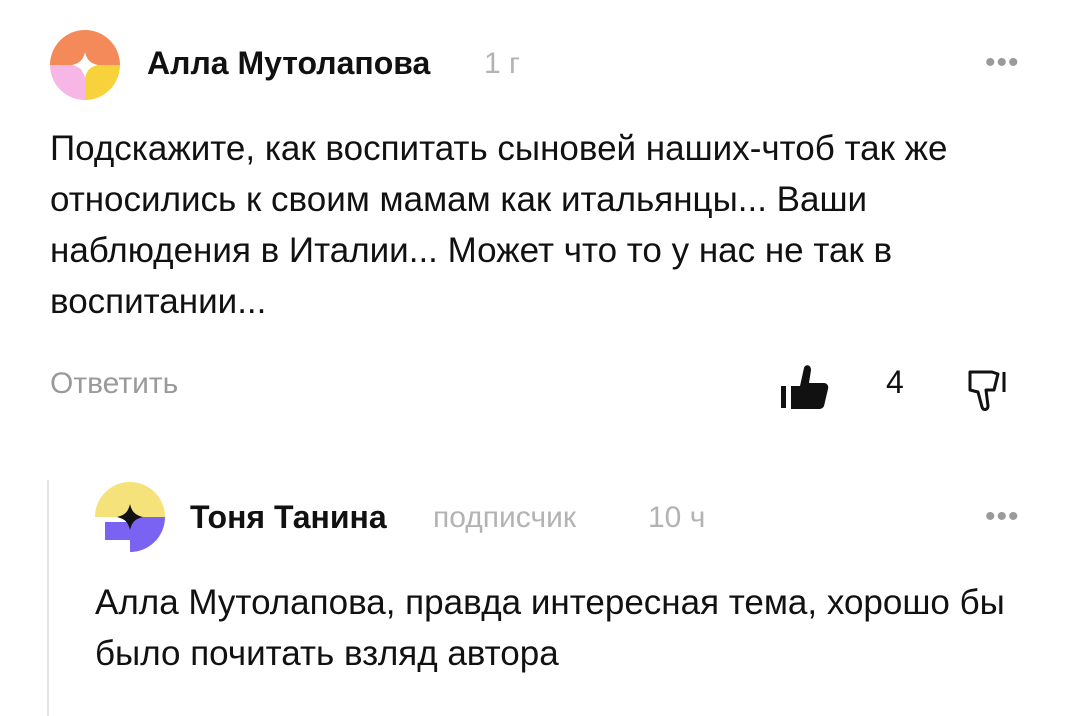 This screenshot has width=1080, height=716. What do you see at coordinates (895, 382) in the screenshot?
I see `likes-count: 4` at bounding box center [895, 382].